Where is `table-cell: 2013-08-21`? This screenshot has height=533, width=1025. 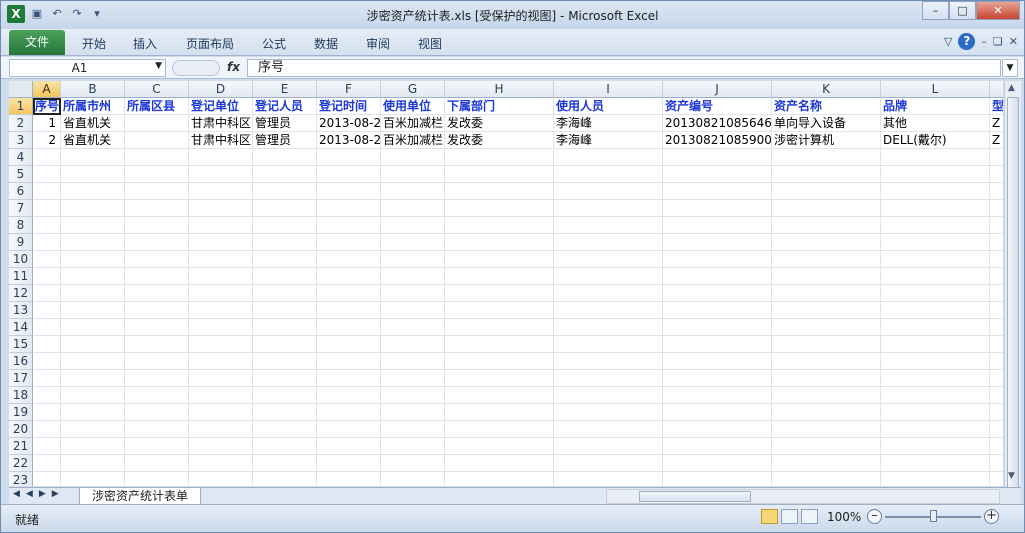 table-cell: 2013-08-21 is located at coordinates (349, 140).